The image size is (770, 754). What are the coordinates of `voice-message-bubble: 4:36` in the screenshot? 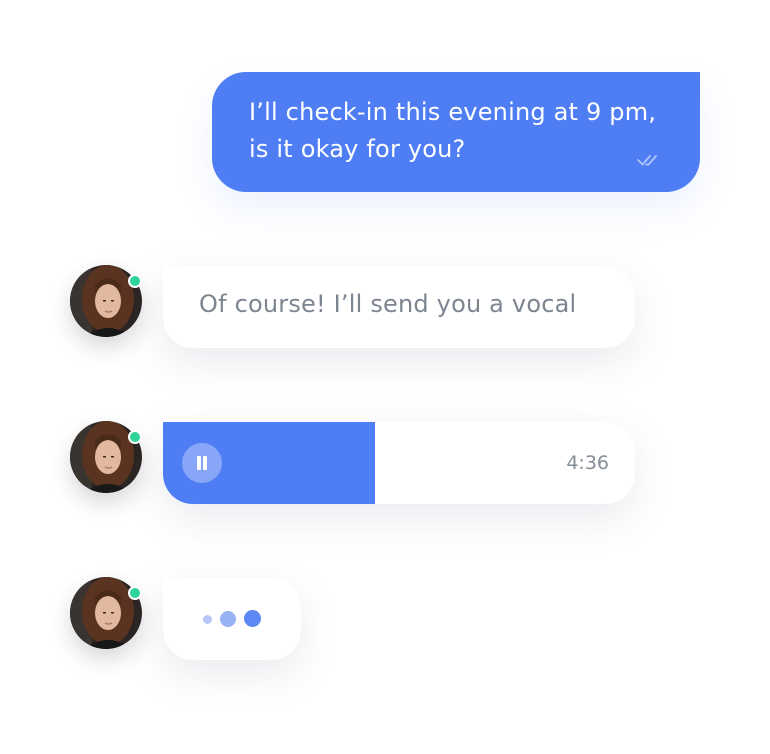 It's located at (399, 463).